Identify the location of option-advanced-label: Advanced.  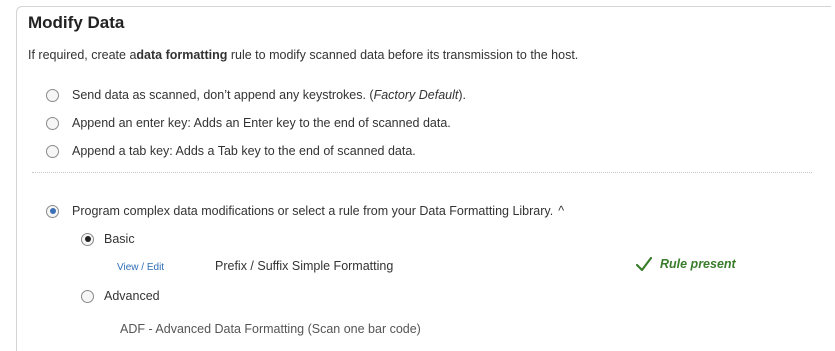
(132, 296).